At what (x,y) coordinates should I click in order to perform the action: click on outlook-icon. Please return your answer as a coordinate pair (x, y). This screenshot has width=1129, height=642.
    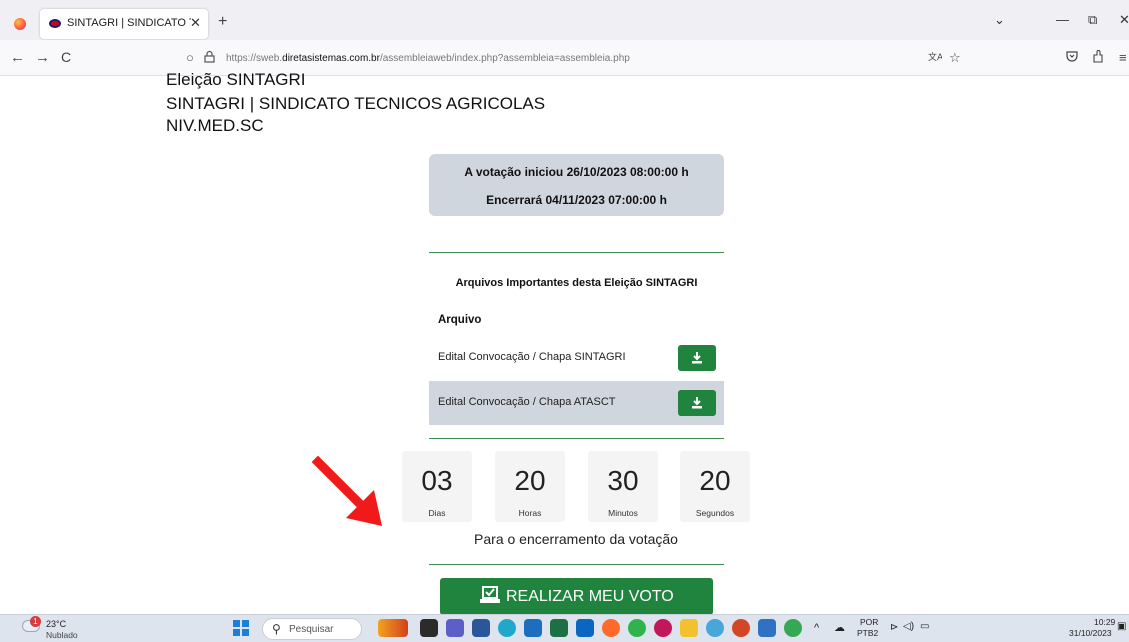
    Looking at the image, I should click on (585, 628).